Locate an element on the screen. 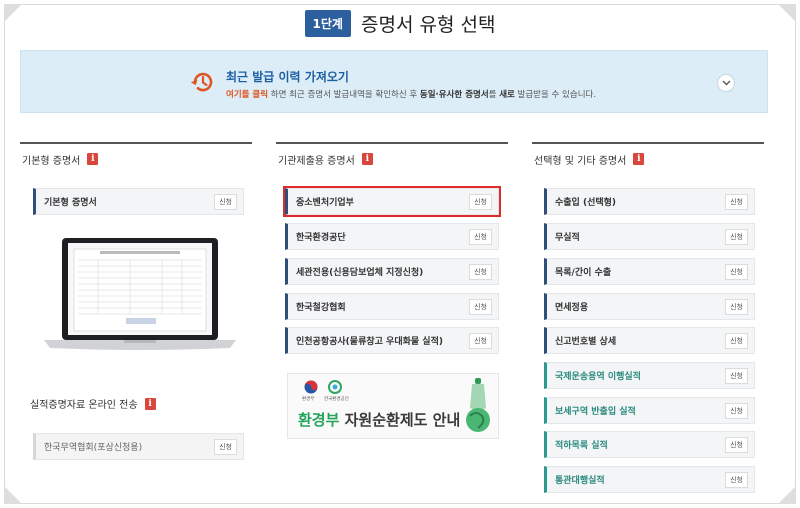 This screenshot has width=800, height=508. history-desc-bold: 동일·유사한 증명서 is located at coordinates (454, 95).